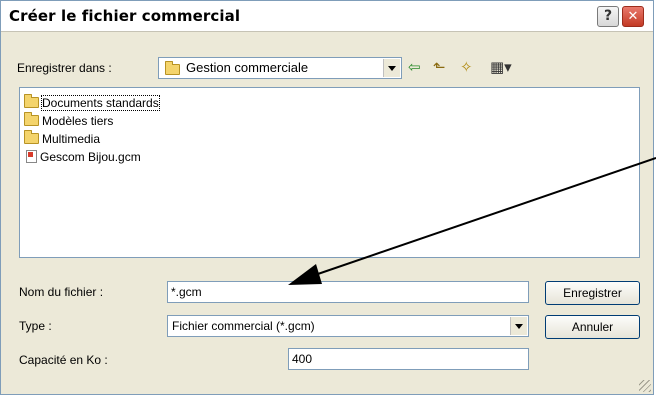 Image resolution: width=656 pixels, height=397 pixels. Describe the element at coordinates (68, 121) in the screenshot. I see `list-item: Modèles tiers` at that location.